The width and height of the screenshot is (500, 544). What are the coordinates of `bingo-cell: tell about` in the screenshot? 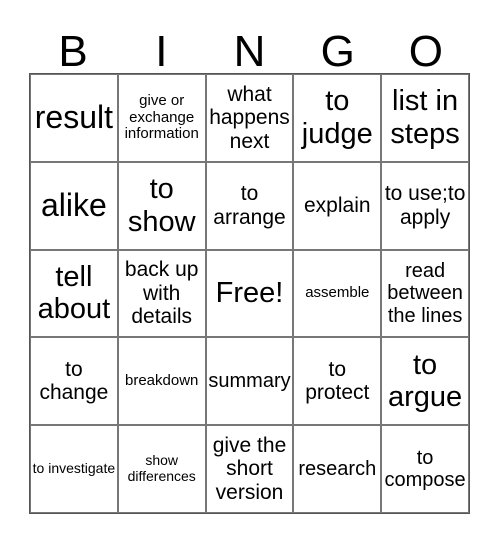 It's located at (74, 293).